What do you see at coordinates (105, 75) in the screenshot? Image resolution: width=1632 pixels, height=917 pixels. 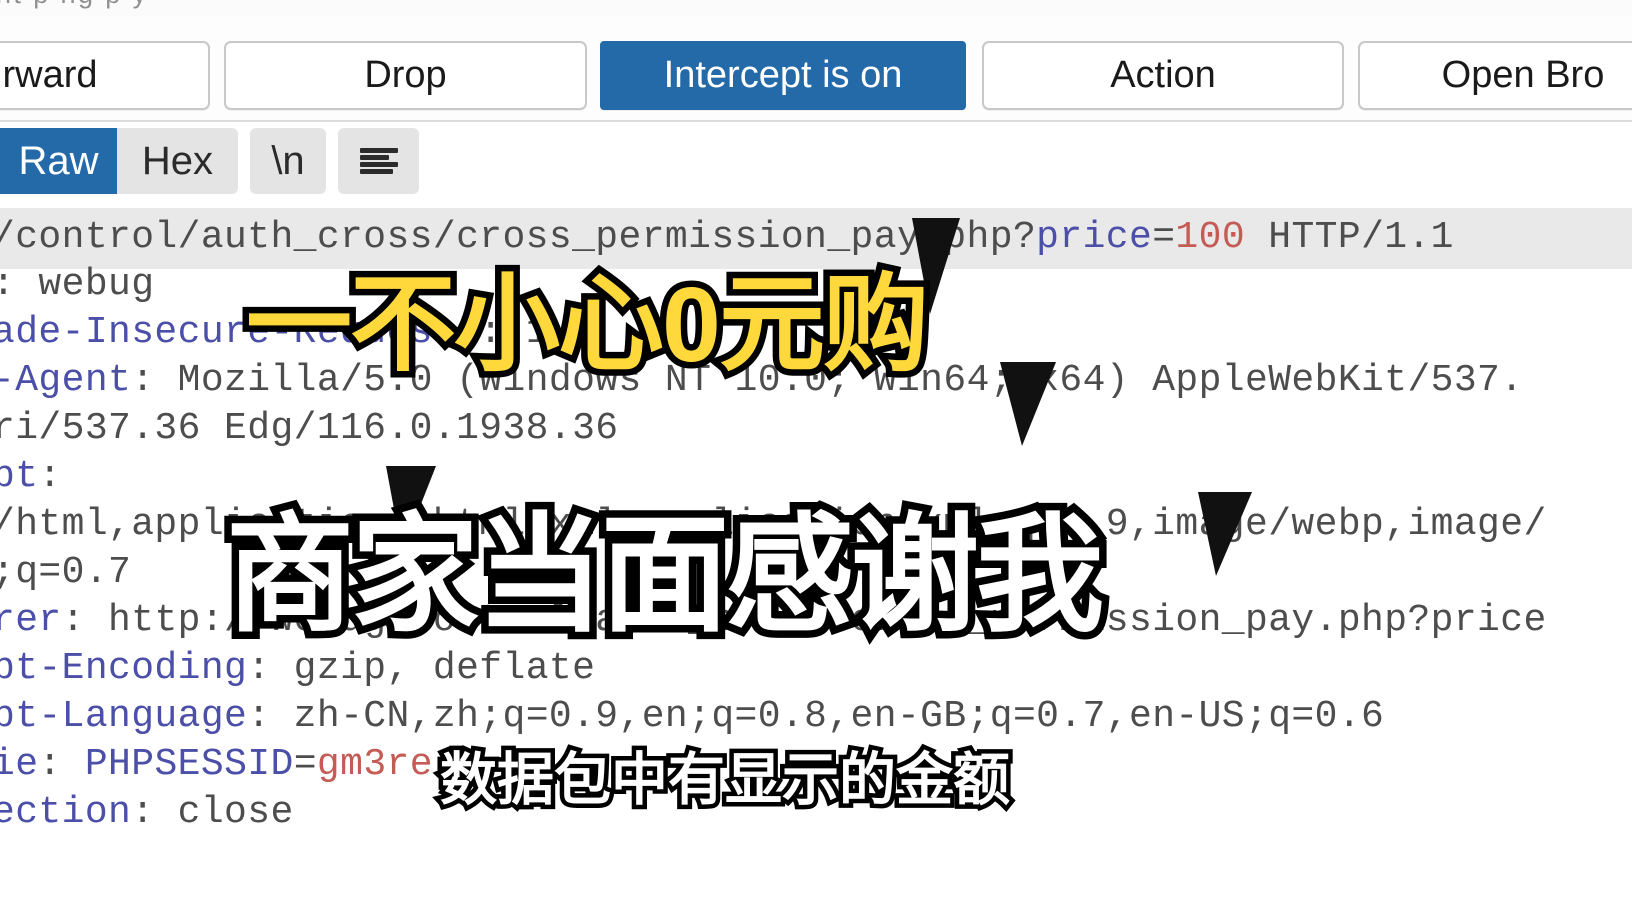 I see `forward-button: rward` at bounding box center [105, 75].